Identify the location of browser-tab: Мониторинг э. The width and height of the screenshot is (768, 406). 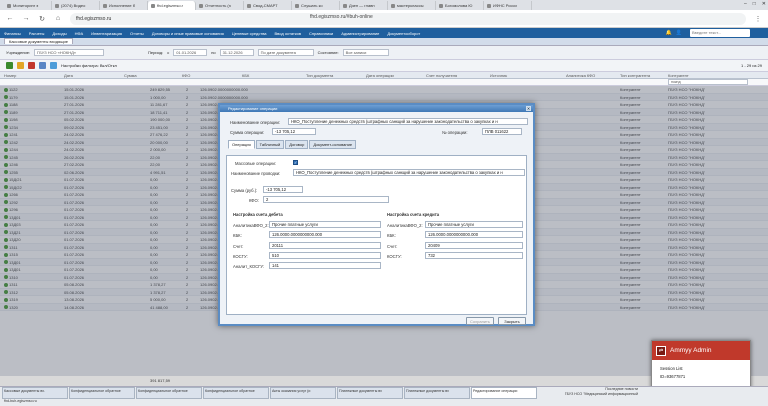
(28, 5).